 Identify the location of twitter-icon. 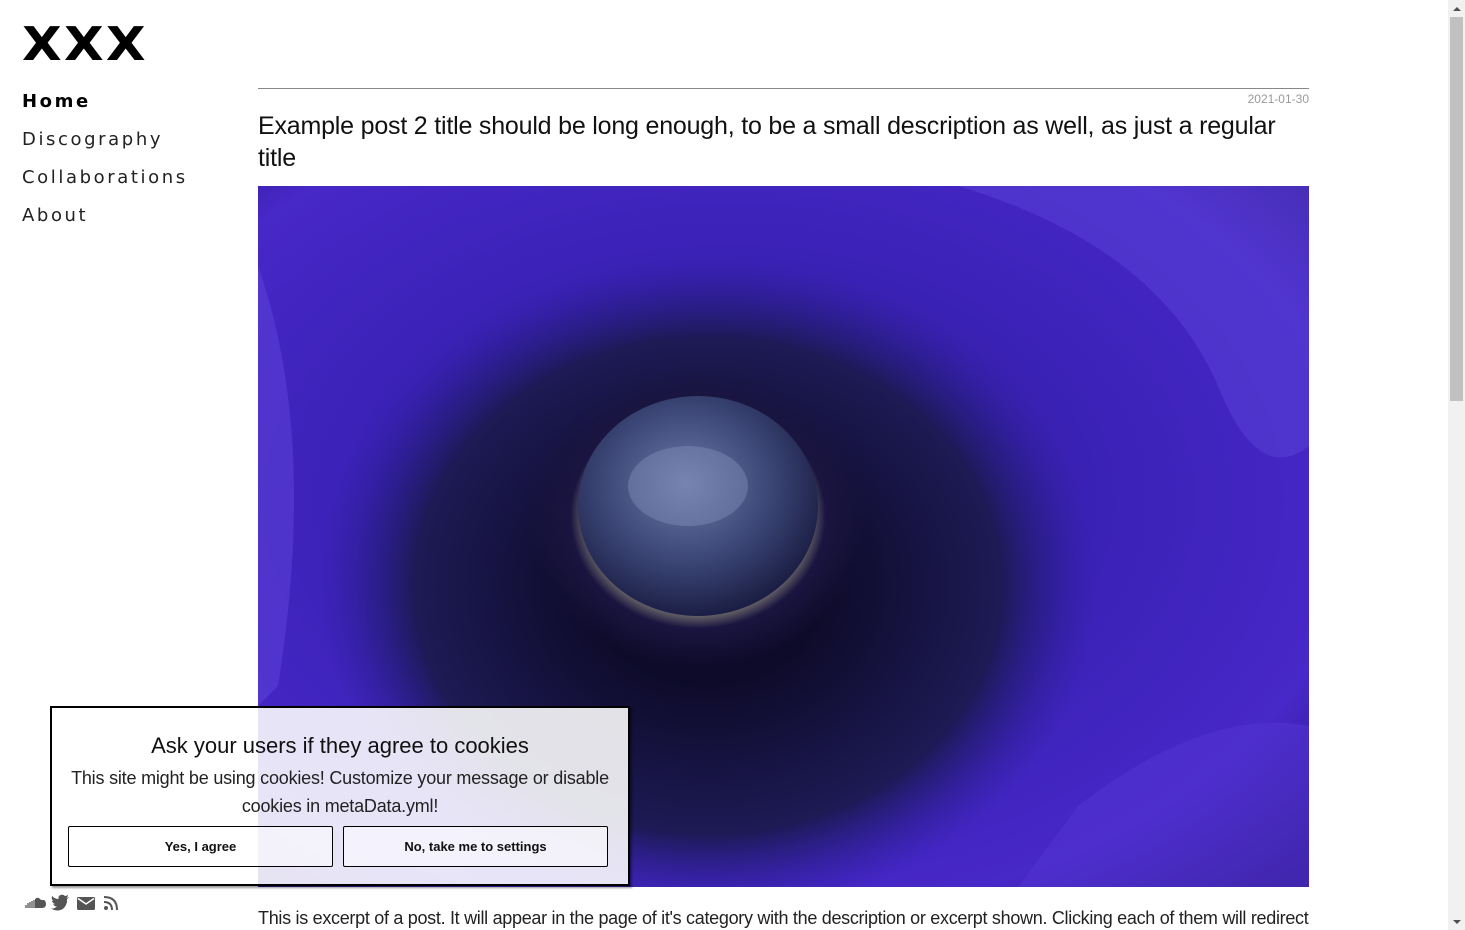
(60, 903).